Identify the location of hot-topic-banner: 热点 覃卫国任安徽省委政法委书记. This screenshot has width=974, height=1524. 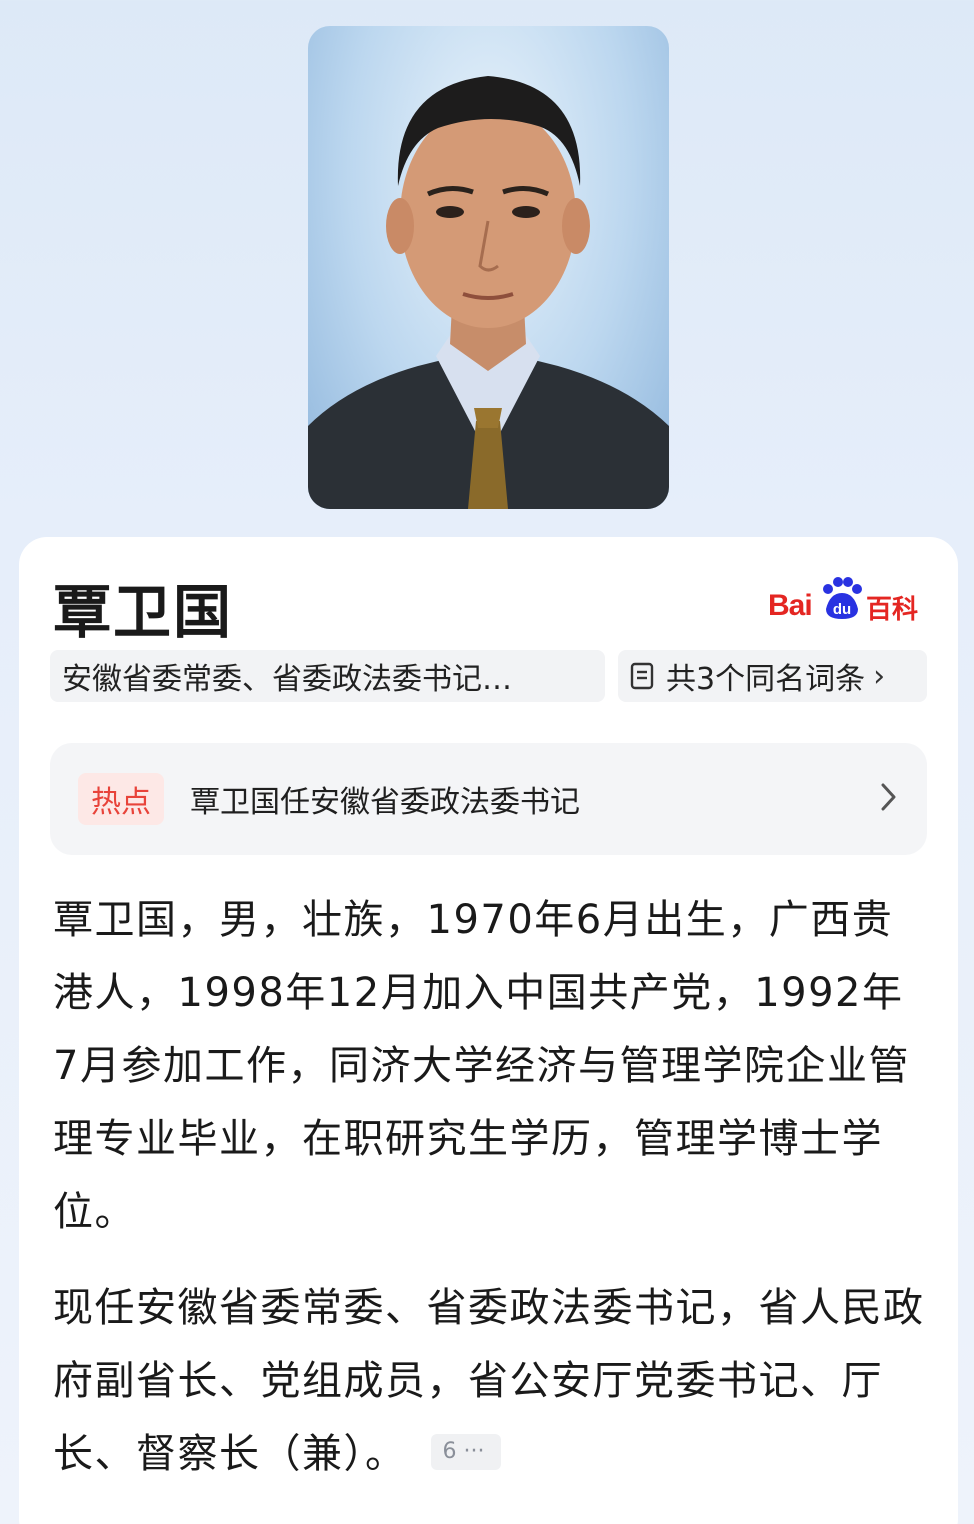
(488, 799).